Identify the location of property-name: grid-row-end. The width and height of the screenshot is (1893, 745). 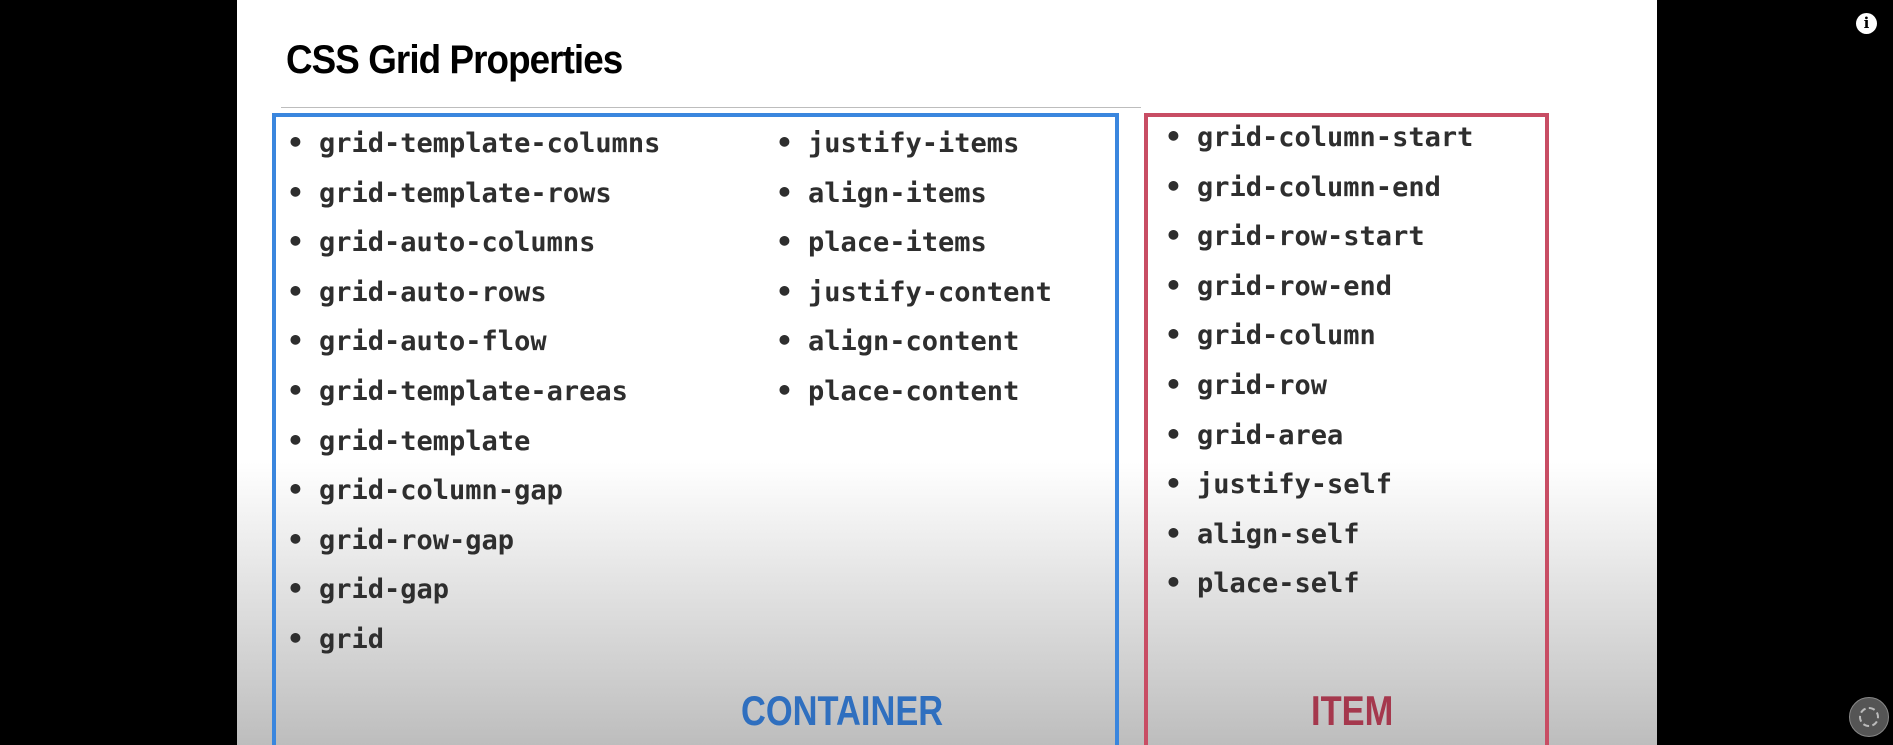
(1295, 286).